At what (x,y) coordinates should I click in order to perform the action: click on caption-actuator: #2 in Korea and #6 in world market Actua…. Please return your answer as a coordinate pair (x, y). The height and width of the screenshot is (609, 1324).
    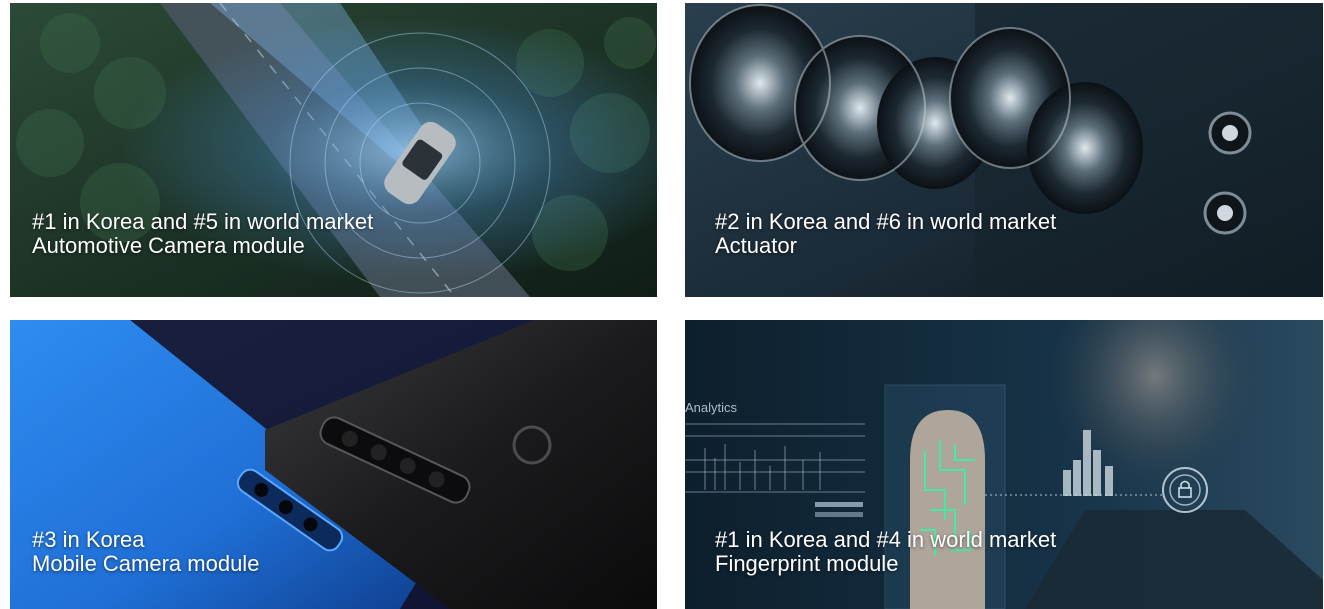
    Looking at the image, I should click on (885, 234).